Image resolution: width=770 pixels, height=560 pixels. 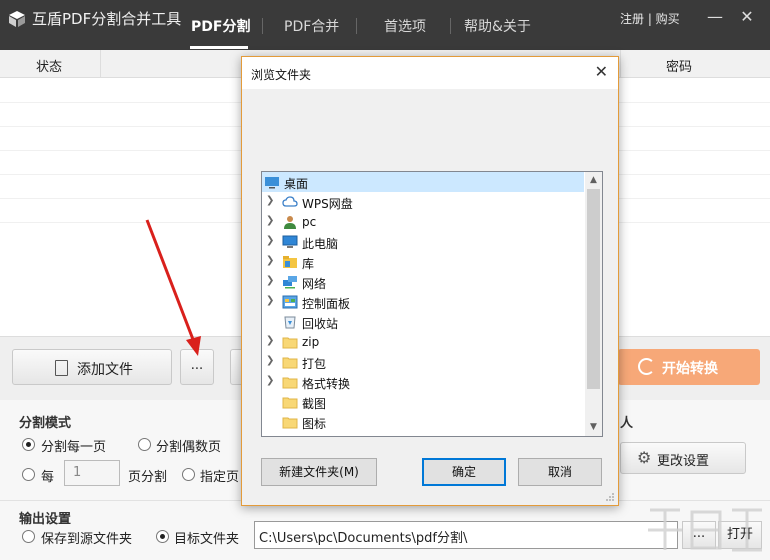 What do you see at coordinates (593, 180) in the screenshot?
I see `scroll-up-icon: ▲` at bounding box center [593, 180].